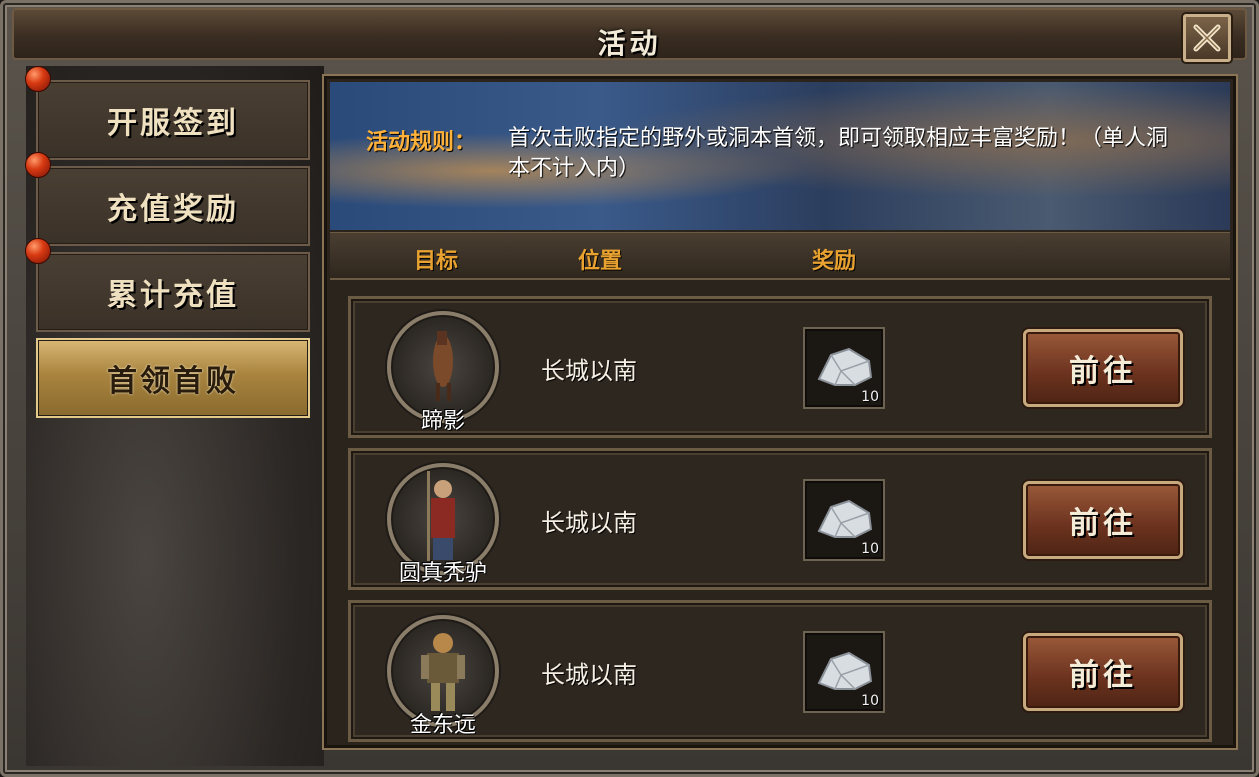  I want to click on sidebar-item-server-signin: 开服签到, so click(173, 120).